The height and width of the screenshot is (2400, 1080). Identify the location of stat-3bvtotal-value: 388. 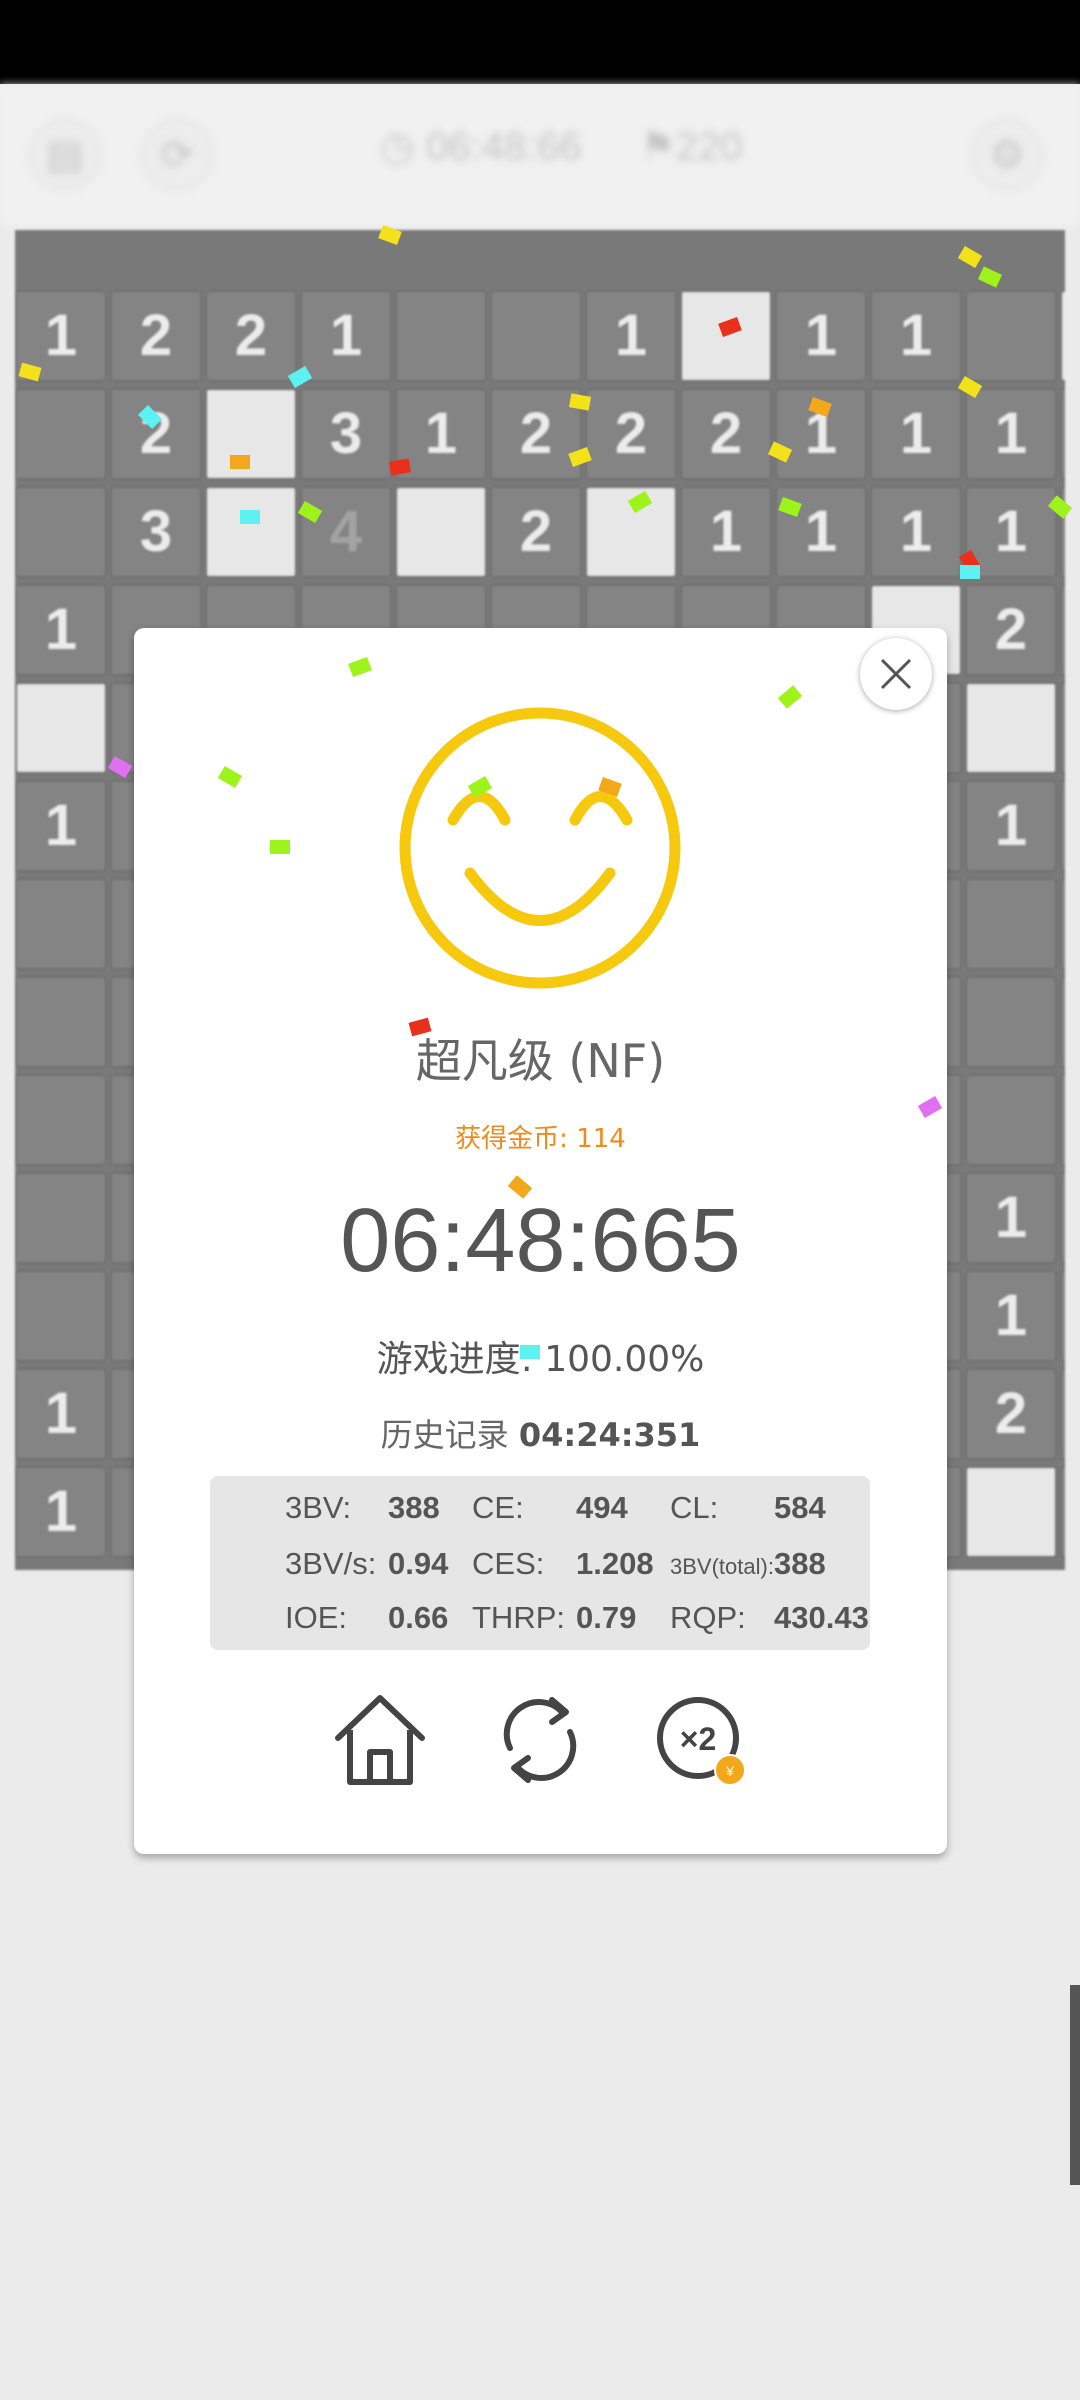
(800, 1563).